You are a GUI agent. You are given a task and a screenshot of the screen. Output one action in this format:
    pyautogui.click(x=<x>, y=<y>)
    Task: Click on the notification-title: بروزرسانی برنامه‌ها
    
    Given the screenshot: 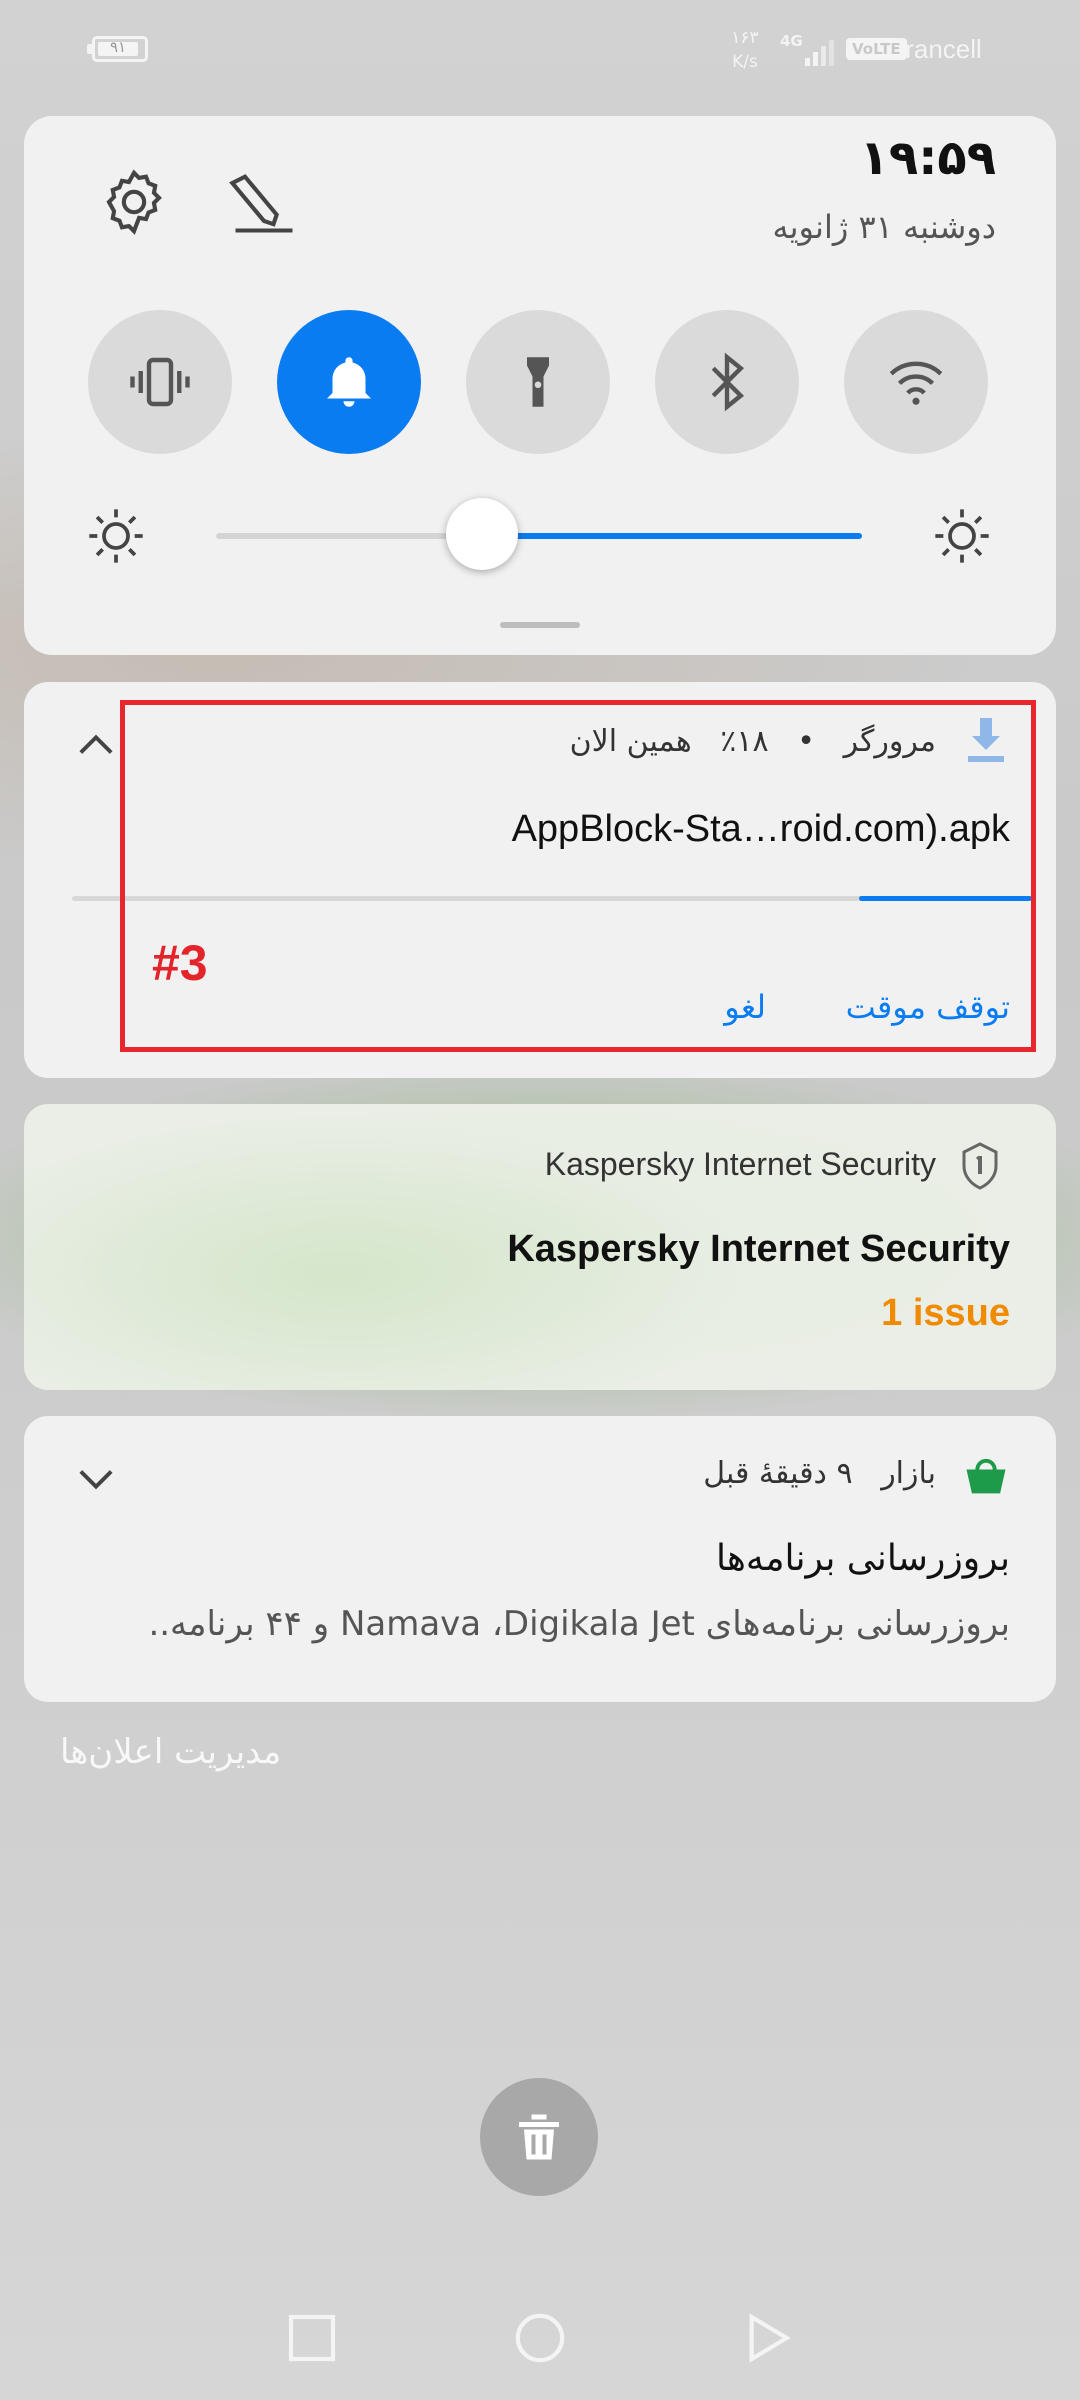 What is the action you would take?
    pyautogui.click(x=862, y=1558)
    